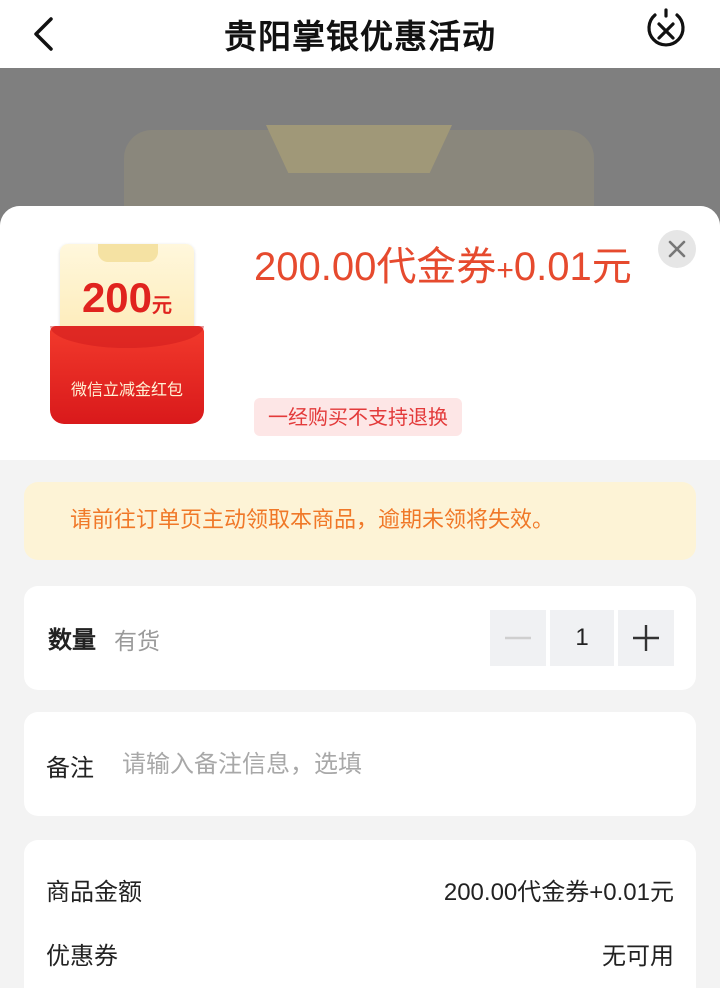 The image size is (720, 988). I want to click on close-circle-icon, so click(666, 27).